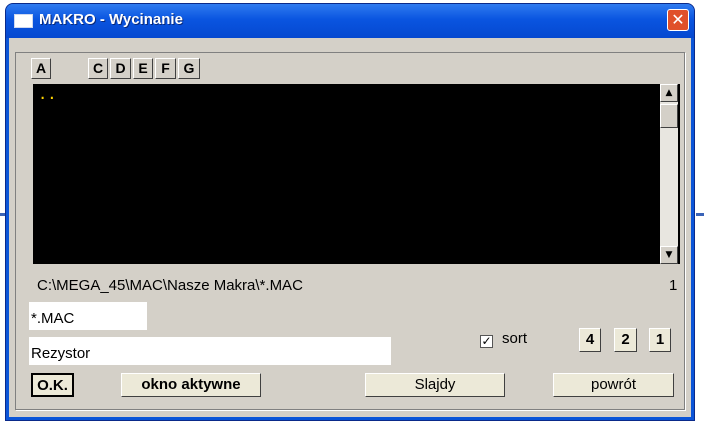 The image size is (704, 425). What do you see at coordinates (669, 116) in the screenshot?
I see `scroll-thumb` at bounding box center [669, 116].